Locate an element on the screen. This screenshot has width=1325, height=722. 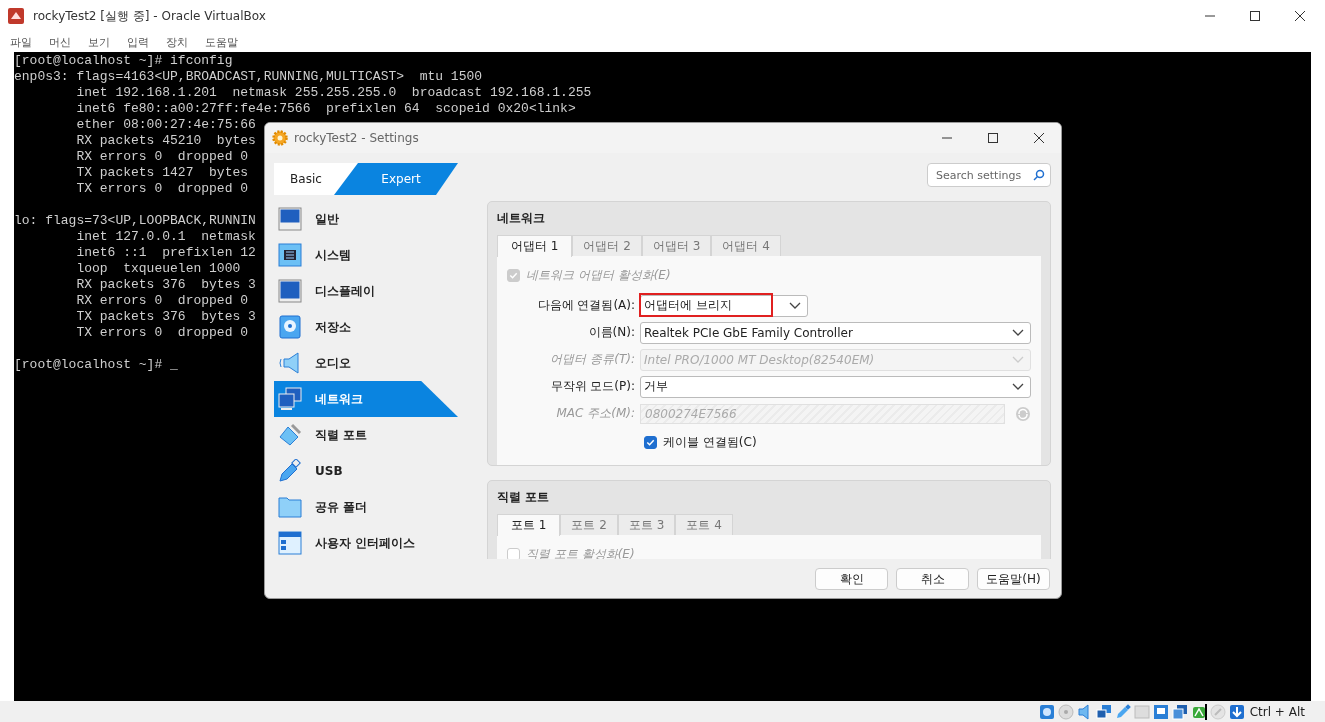
dropdown: 어댑터에 브리지 is located at coordinates (724, 305).